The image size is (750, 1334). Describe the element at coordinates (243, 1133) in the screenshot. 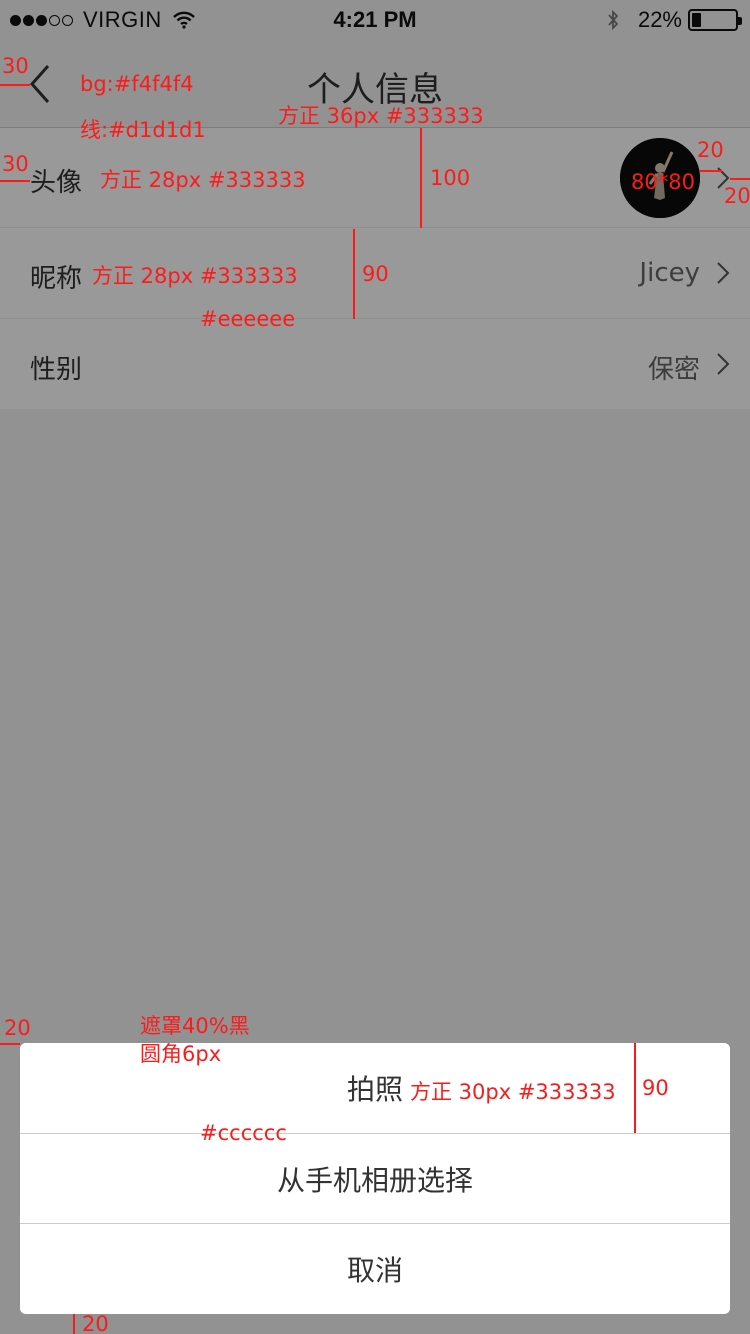

I see `annotation-sheet-line: #cccccc` at that location.